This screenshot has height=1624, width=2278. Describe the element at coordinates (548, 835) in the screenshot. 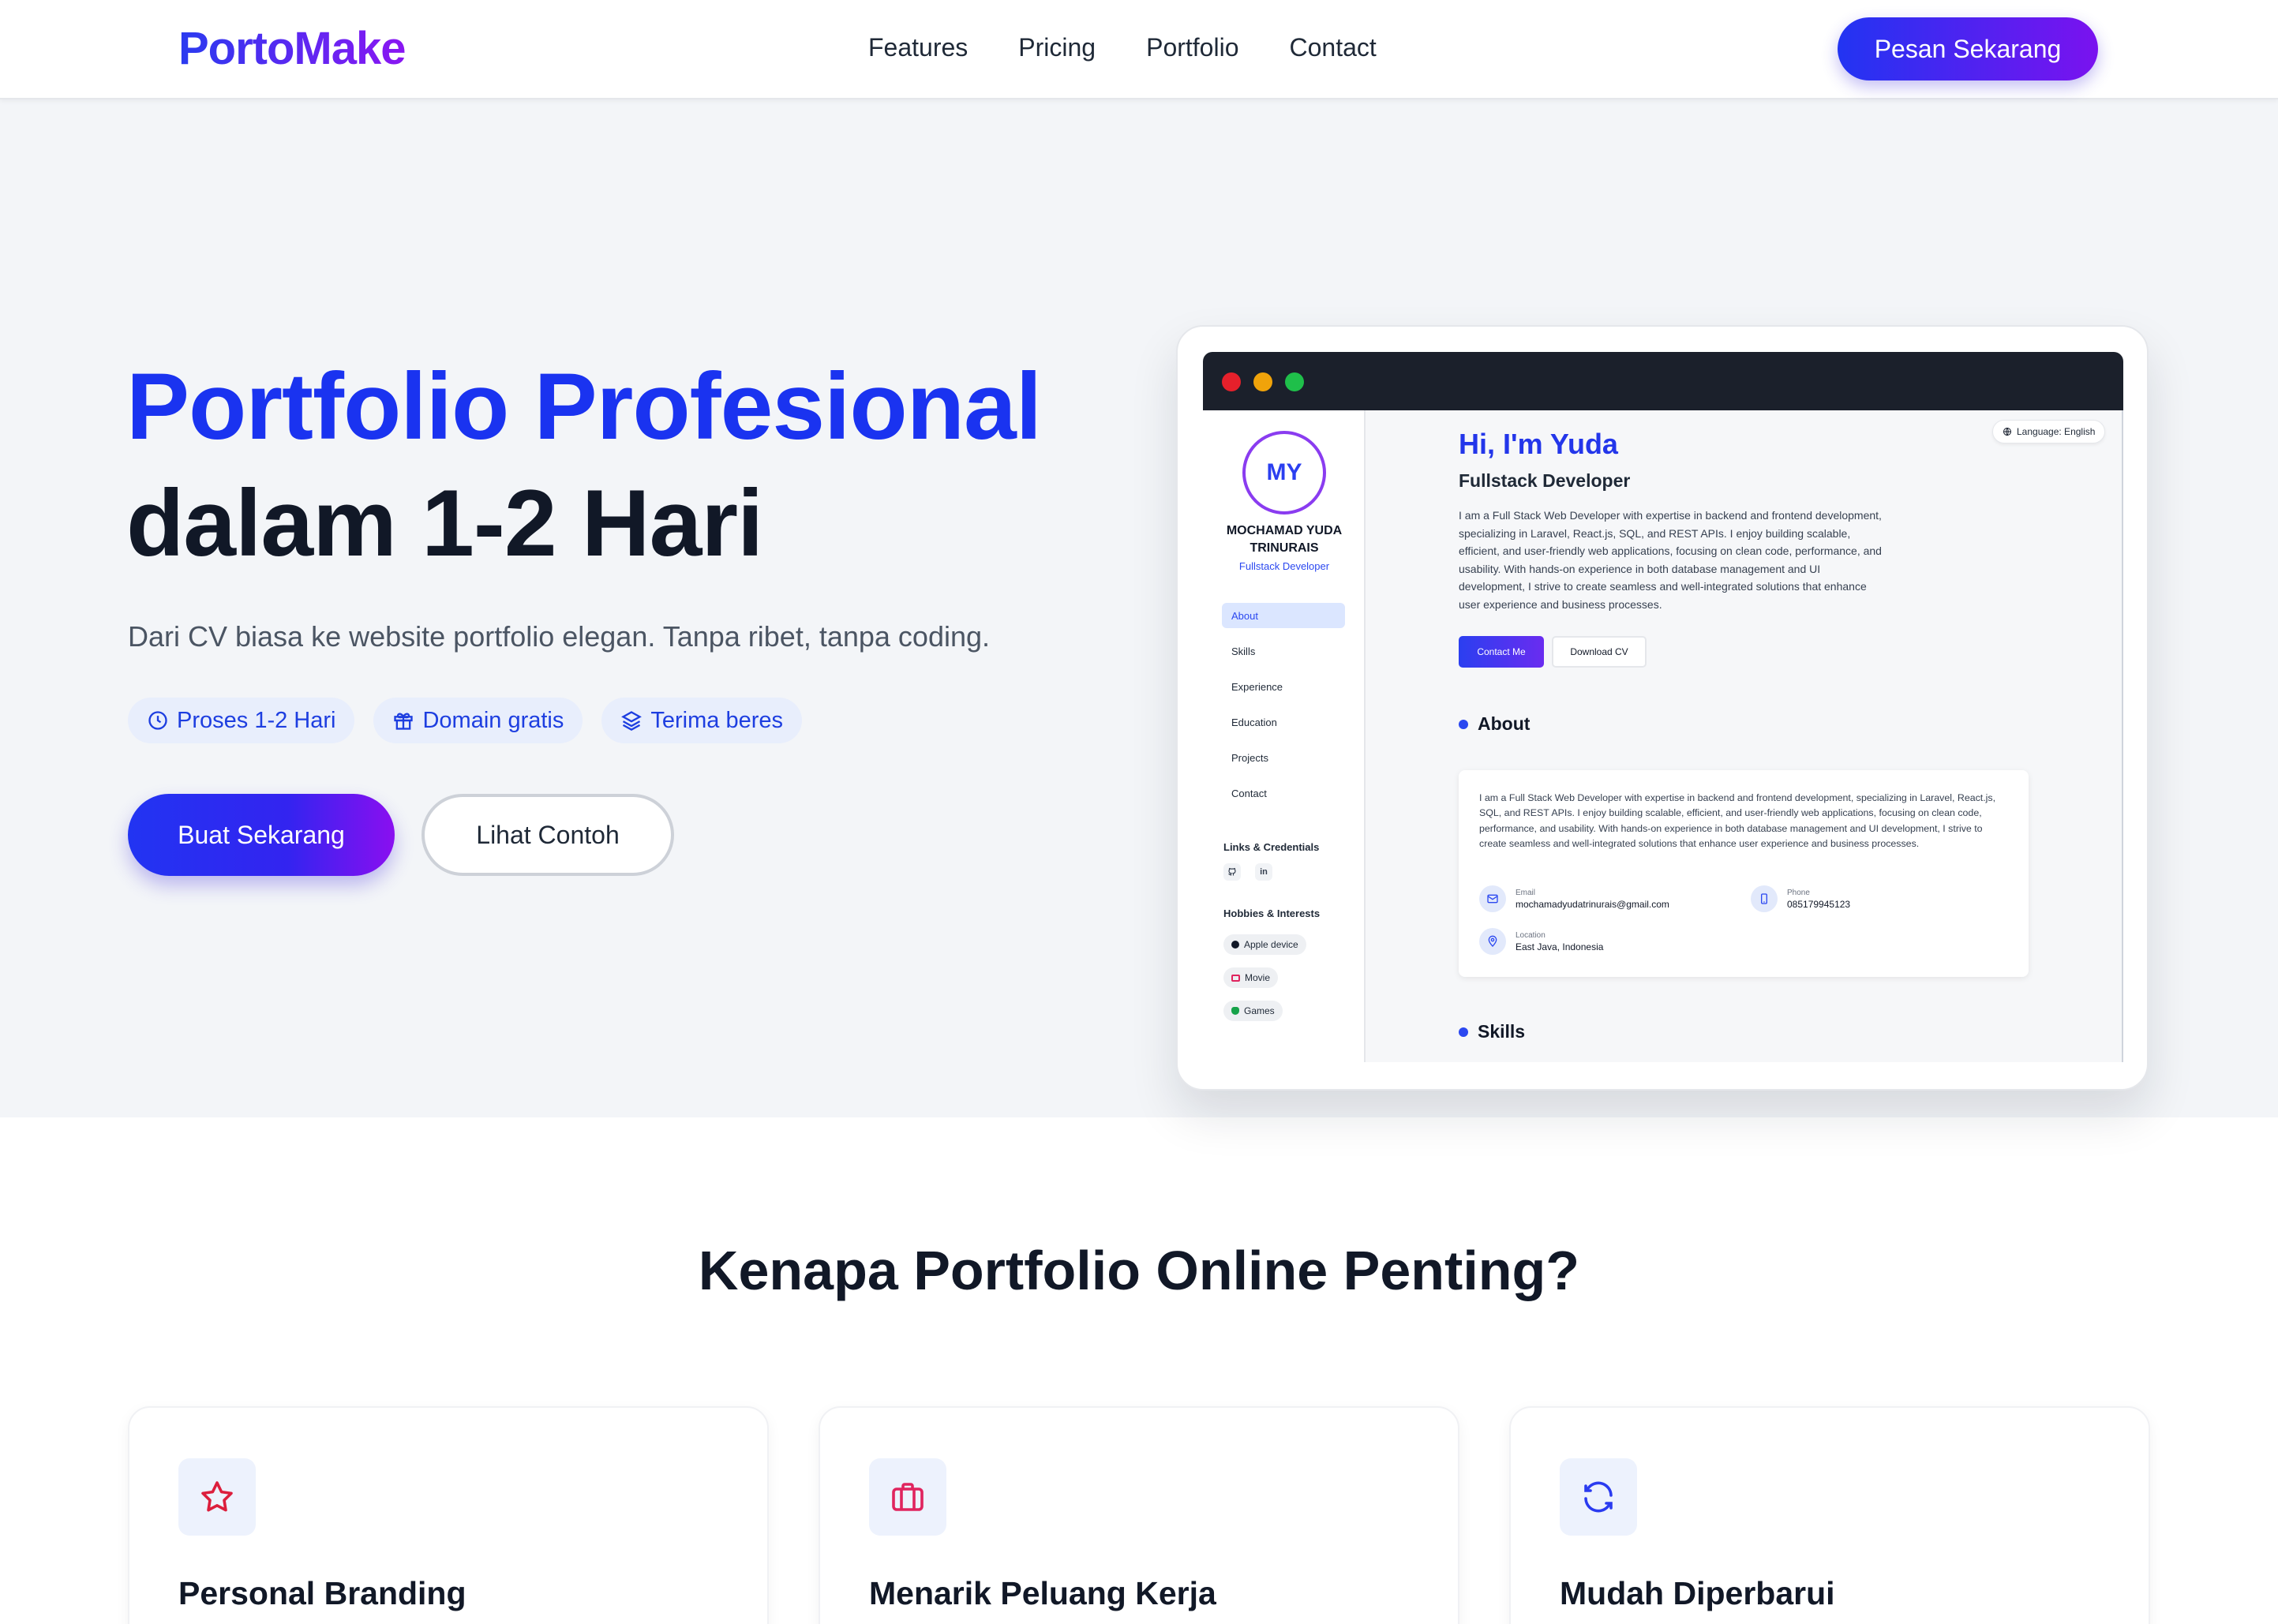

I see `view-example-button: Lihat Contoh` at that location.